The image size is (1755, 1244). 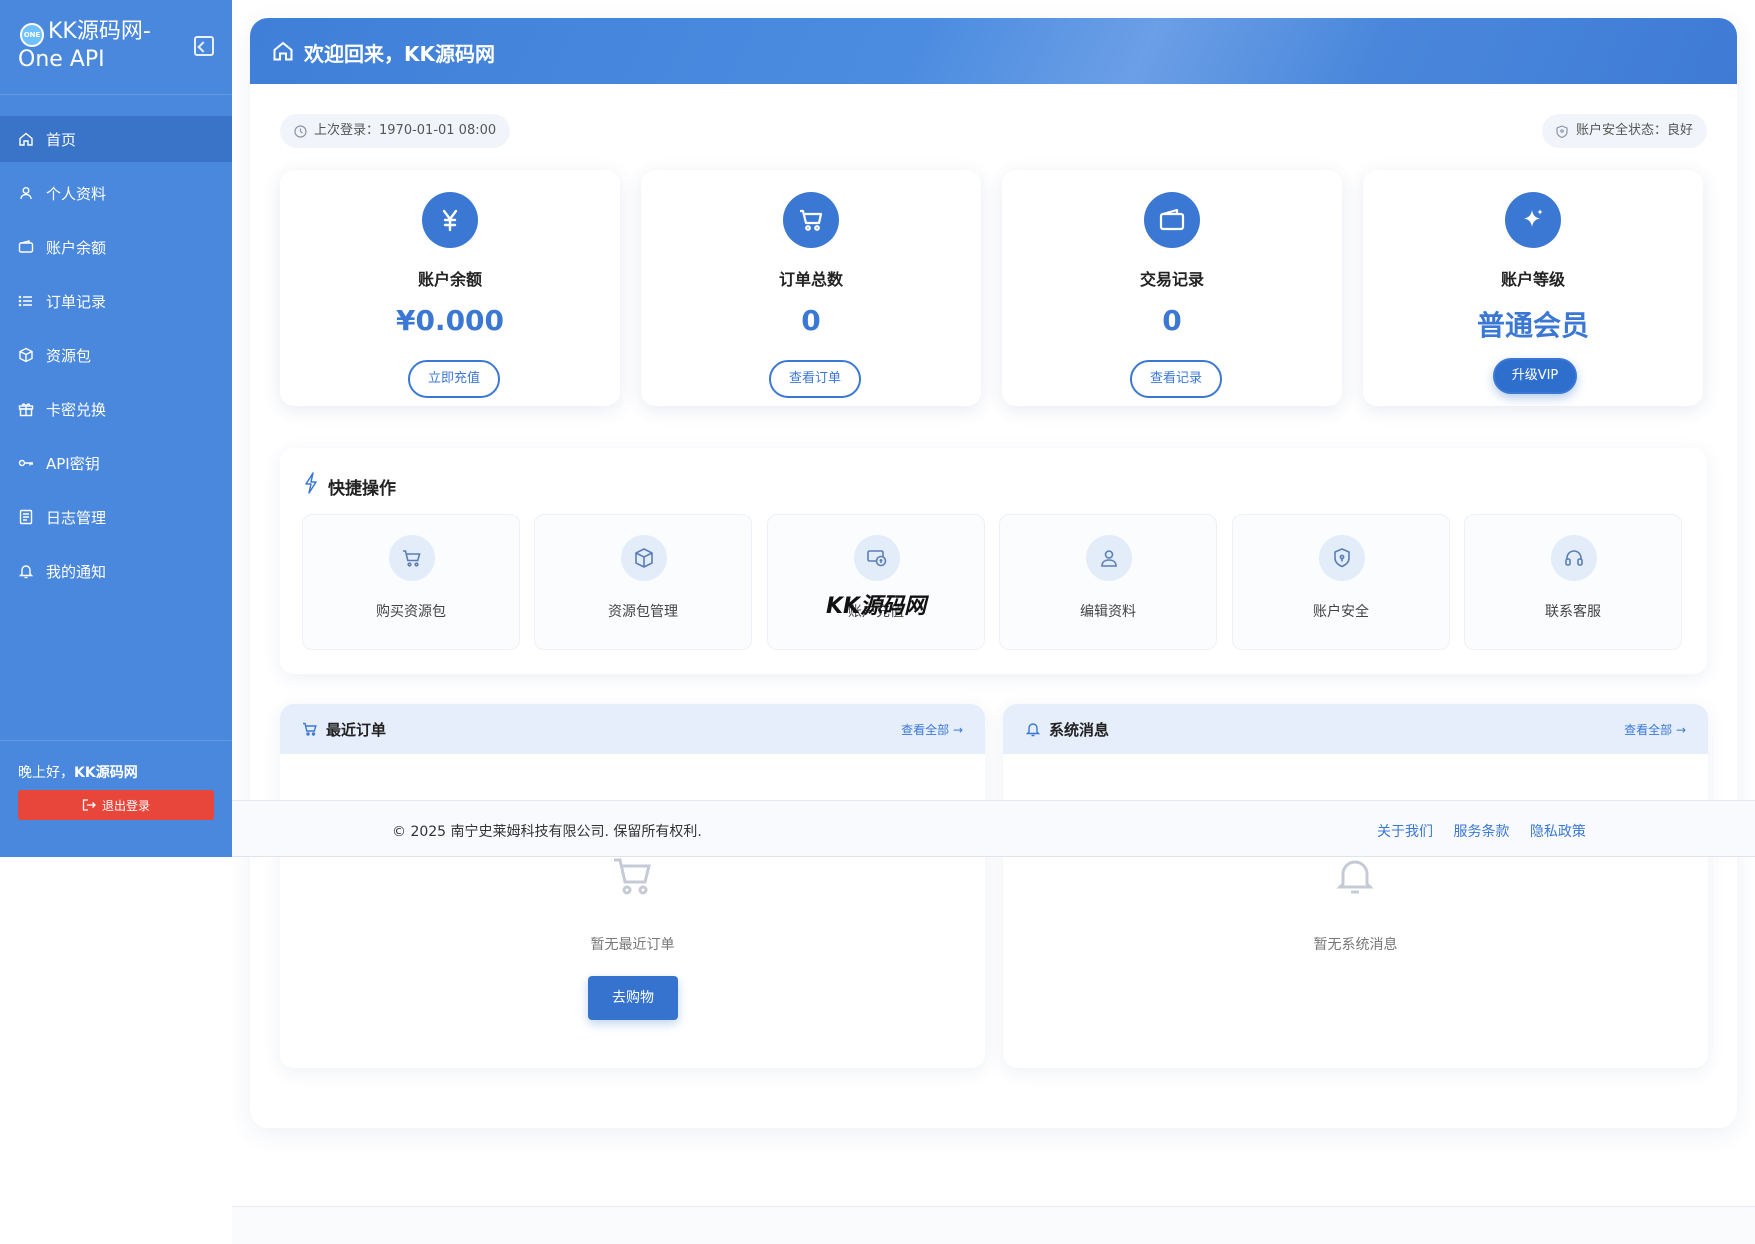 I want to click on page-title: 欢迎回来，KK源码网, so click(x=399, y=54).